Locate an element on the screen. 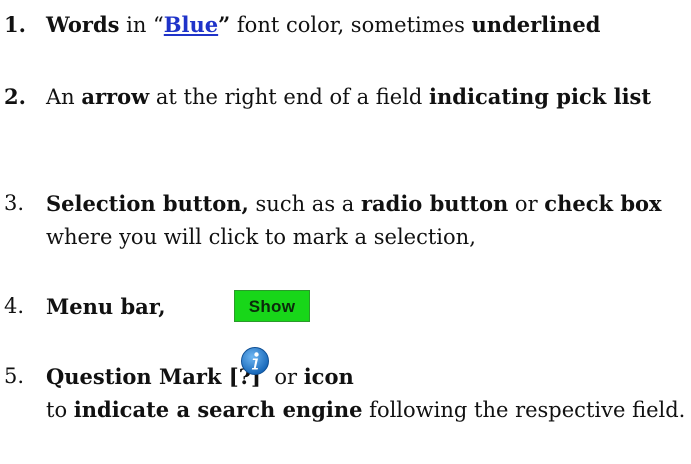  bold-term: Words is located at coordinates (83, 24).